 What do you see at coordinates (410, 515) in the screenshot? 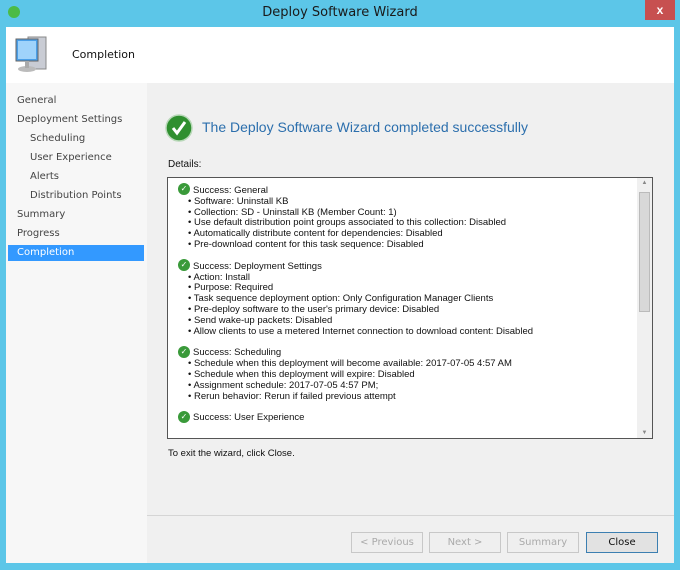
I see `divider` at bounding box center [410, 515].